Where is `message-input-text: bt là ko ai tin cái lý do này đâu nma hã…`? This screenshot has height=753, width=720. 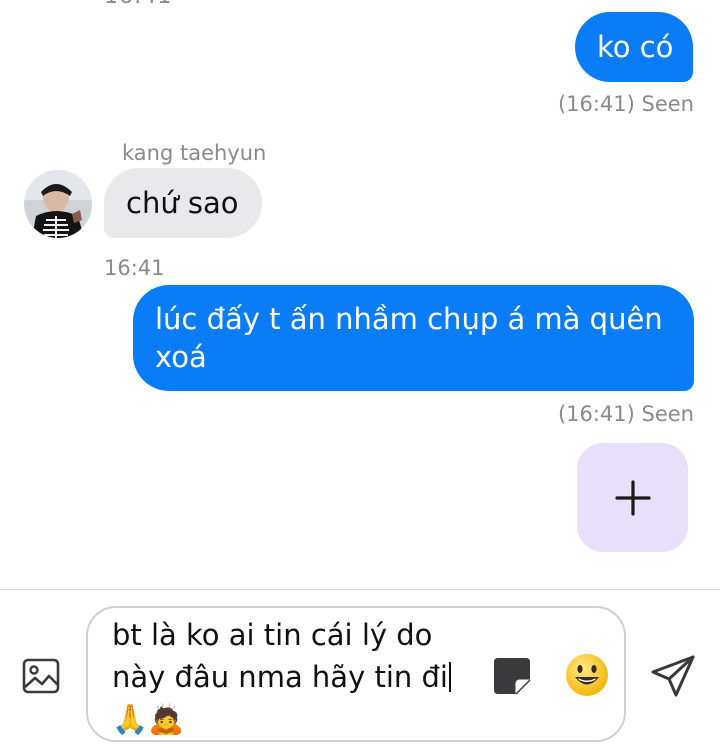 message-input-text: bt là ko ai tin cái lý do này đâu nma hã… is located at coordinates (297, 677).